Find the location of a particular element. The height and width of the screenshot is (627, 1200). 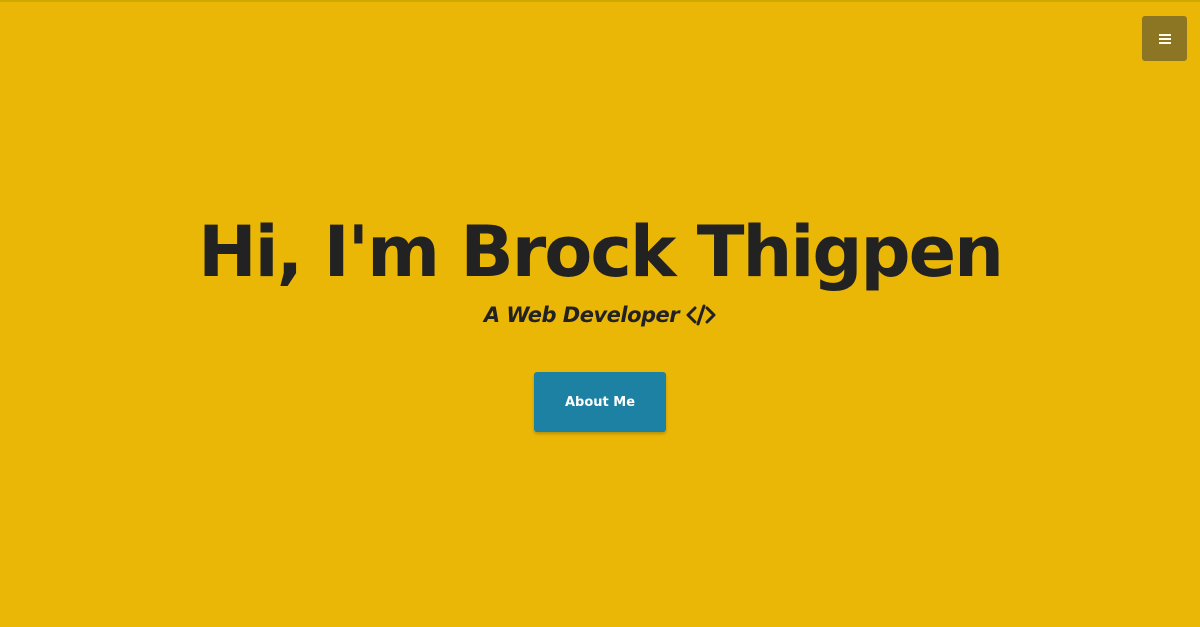

menu-button is located at coordinates (1164, 38).